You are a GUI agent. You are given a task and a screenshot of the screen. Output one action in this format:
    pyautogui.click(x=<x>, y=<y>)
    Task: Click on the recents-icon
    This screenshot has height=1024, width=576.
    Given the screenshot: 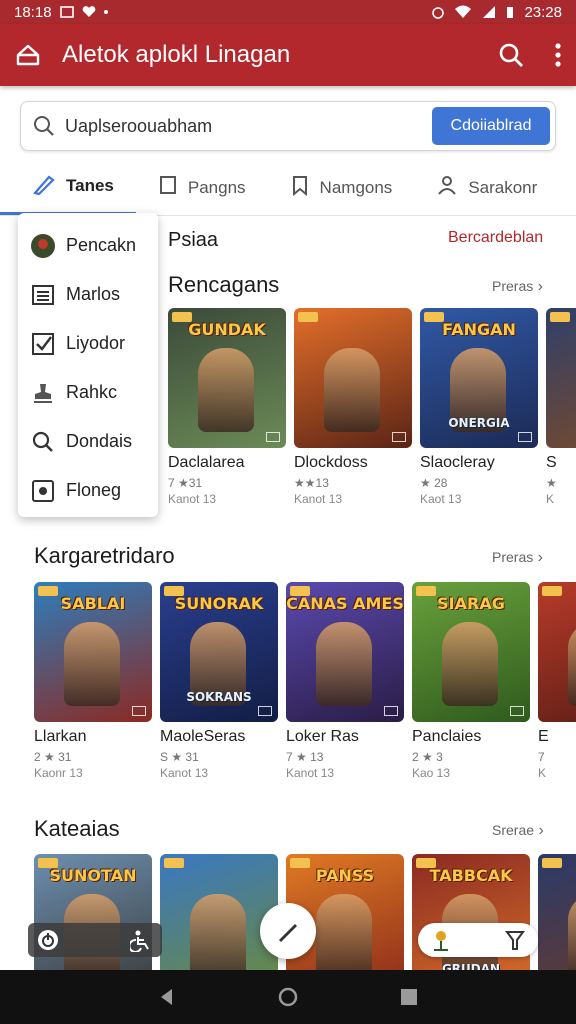 What is the action you would take?
    pyautogui.click(x=409, y=997)
    